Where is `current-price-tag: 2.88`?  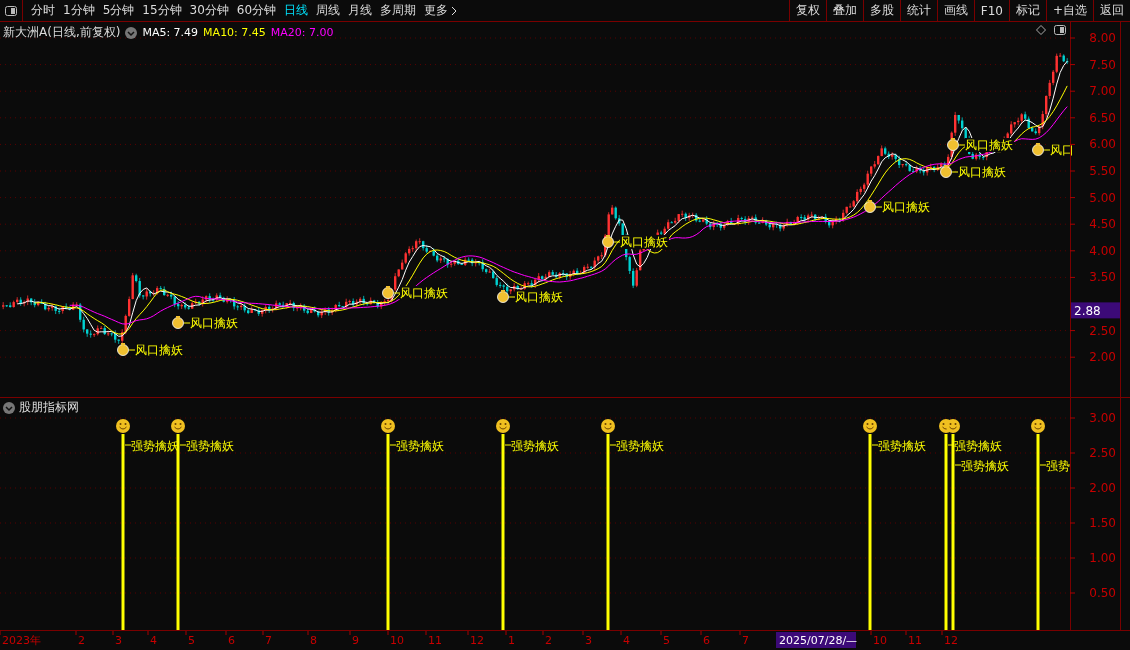 current-price-tag: 2.88 is located at coordinates (1095, 310).